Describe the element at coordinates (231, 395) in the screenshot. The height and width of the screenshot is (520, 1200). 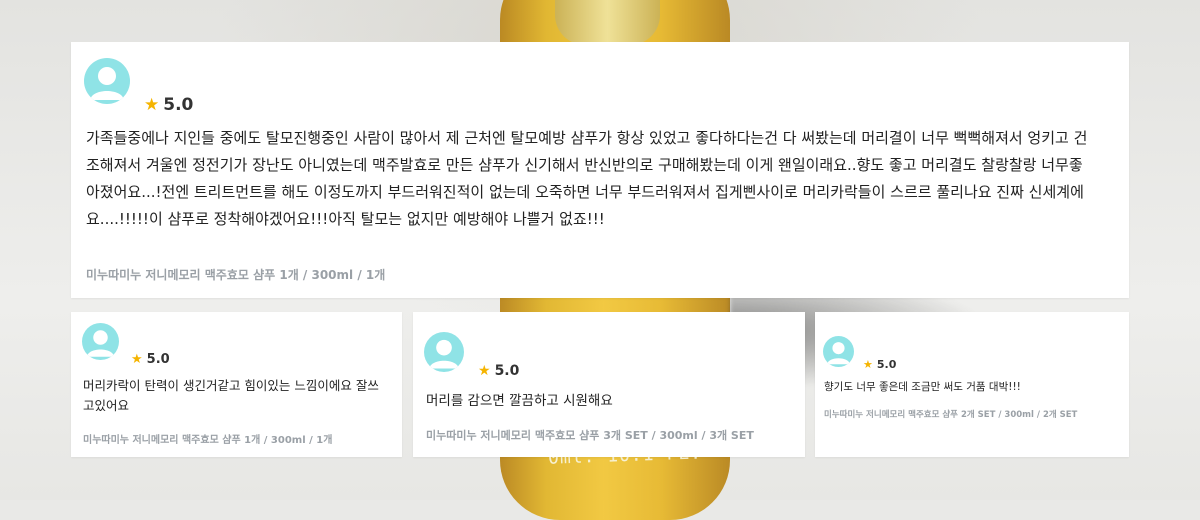
I see `review-text: 머리카락이 탄력이 생긴거같고 힘이있는 느낌이에요 잘쓰고있어요` at that location.